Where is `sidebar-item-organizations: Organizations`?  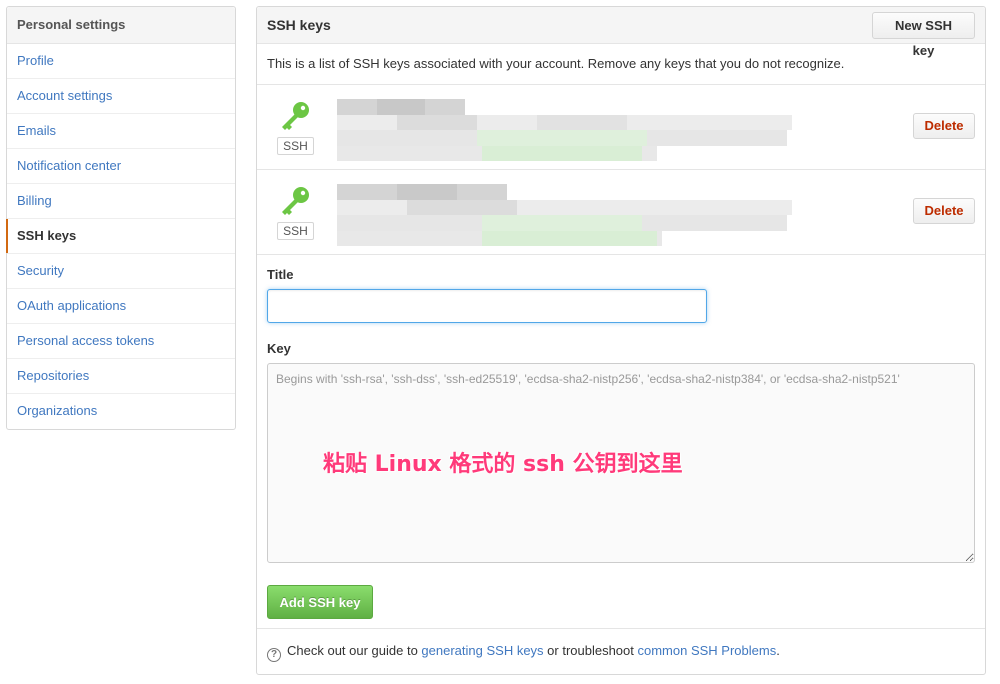
sidebar-item-organizations: Organizations is located at coordinates (121, 411).